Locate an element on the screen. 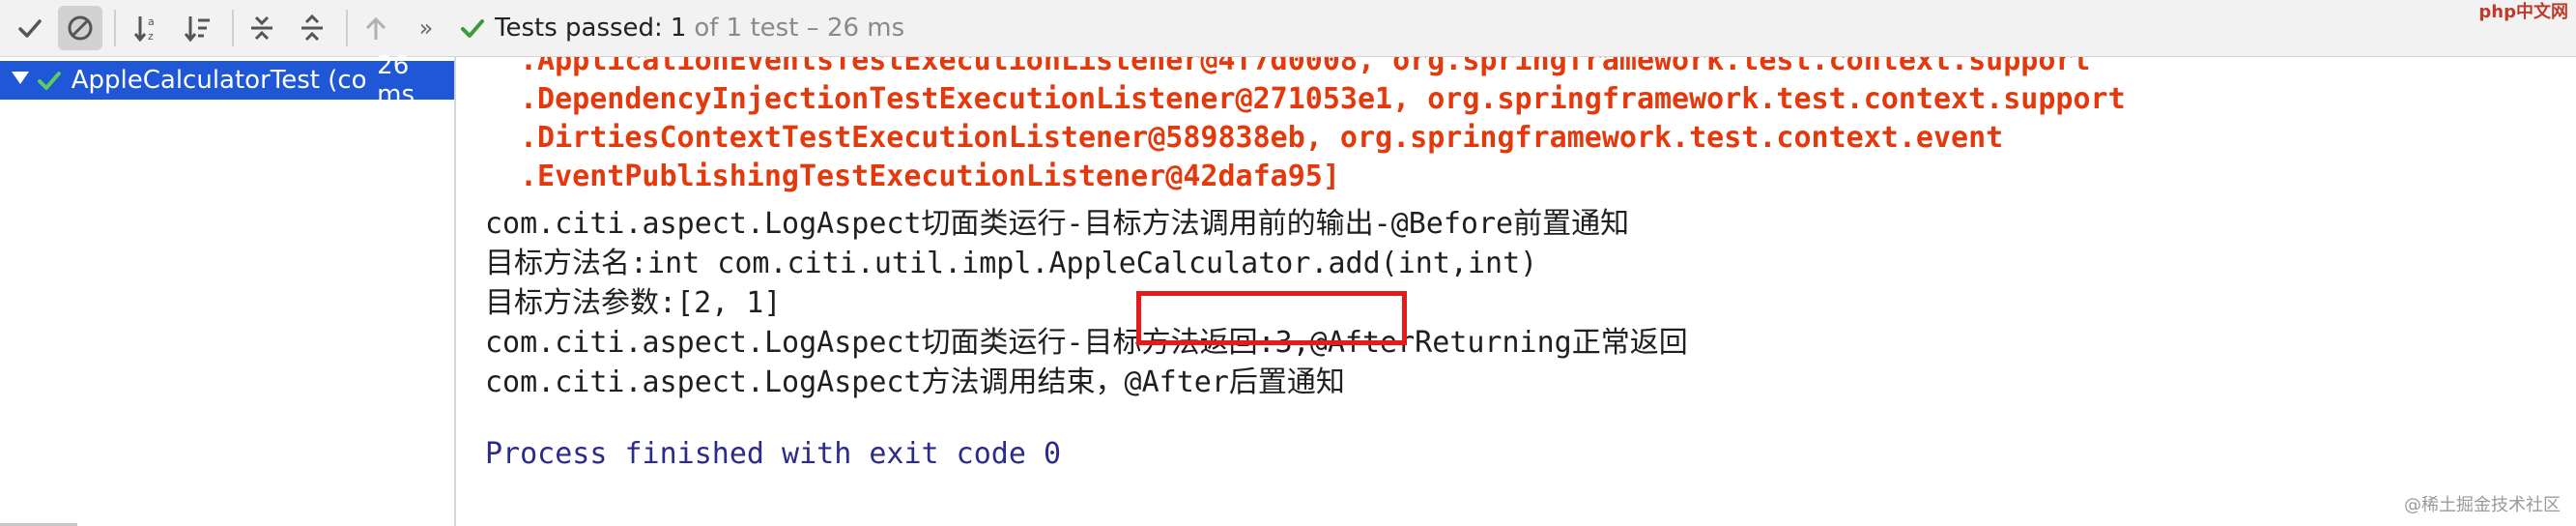  collapse-all-button is located at coordinates (312, 28).